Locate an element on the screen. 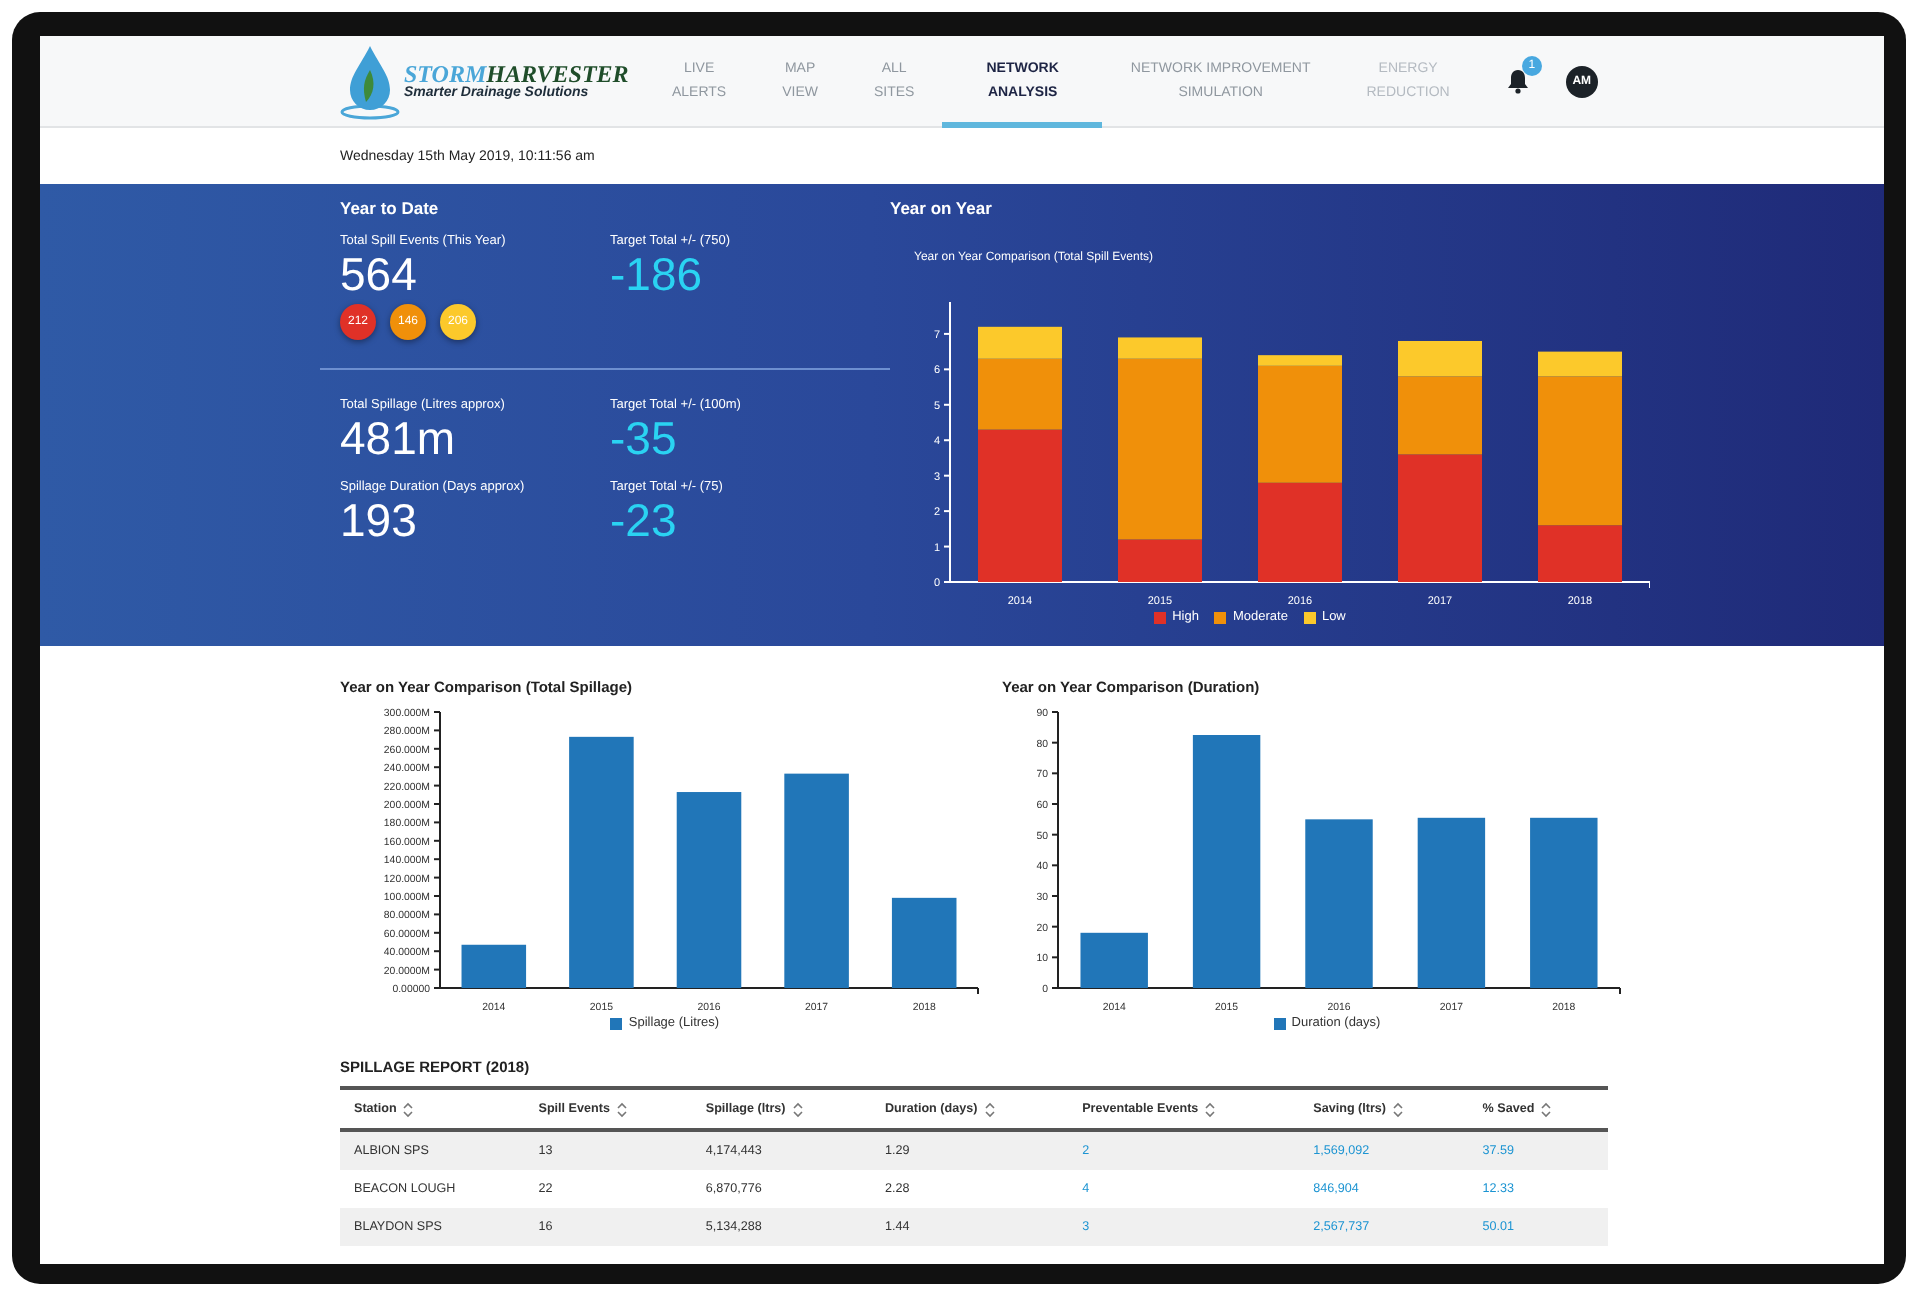 The image size is (1922, 1292). stat-value: 564 is located at coordinates (379, 274).